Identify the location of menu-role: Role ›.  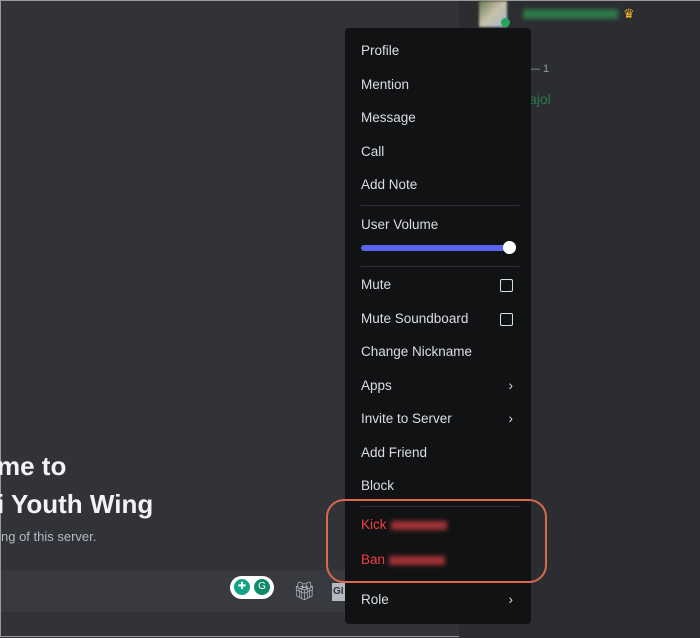
(438, 600).